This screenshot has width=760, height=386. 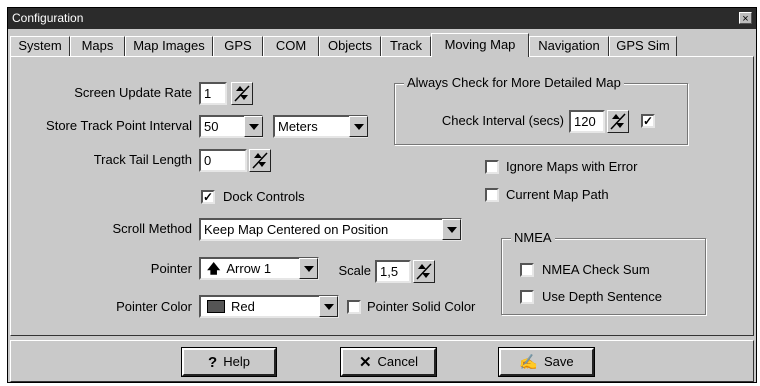 What do you see at coordinates (48, 18) in the screenshot?
I see `window-title: Configuration` at bounding box center [48, 18].